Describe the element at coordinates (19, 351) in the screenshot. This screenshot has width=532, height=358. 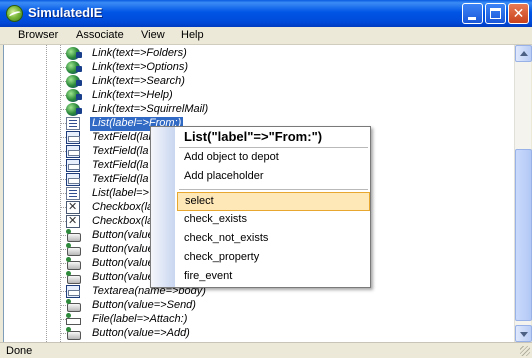
I see `status-text: Done` at that location.